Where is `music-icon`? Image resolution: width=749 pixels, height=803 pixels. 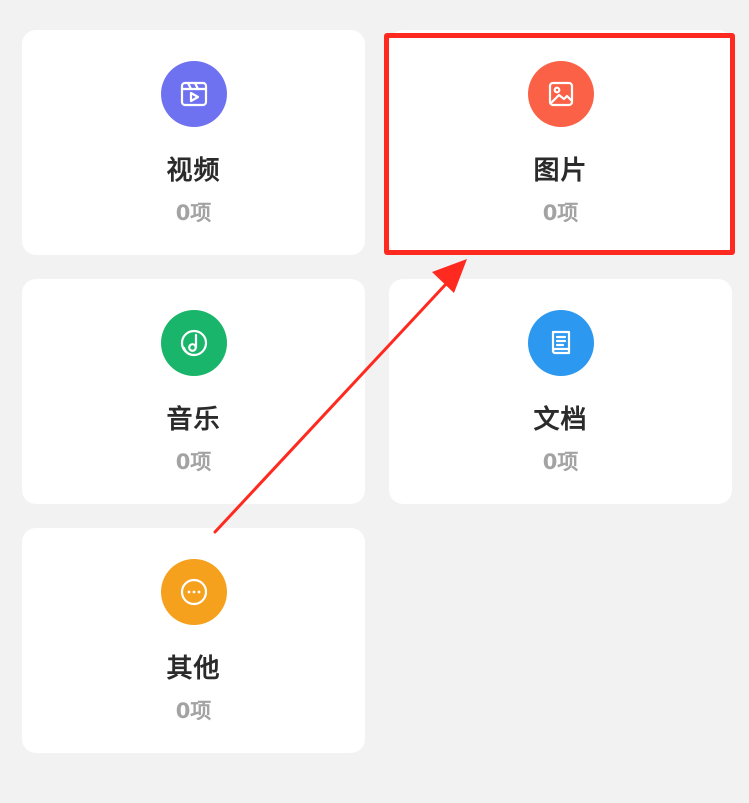 music-icon is located at coordinates (193, 343).